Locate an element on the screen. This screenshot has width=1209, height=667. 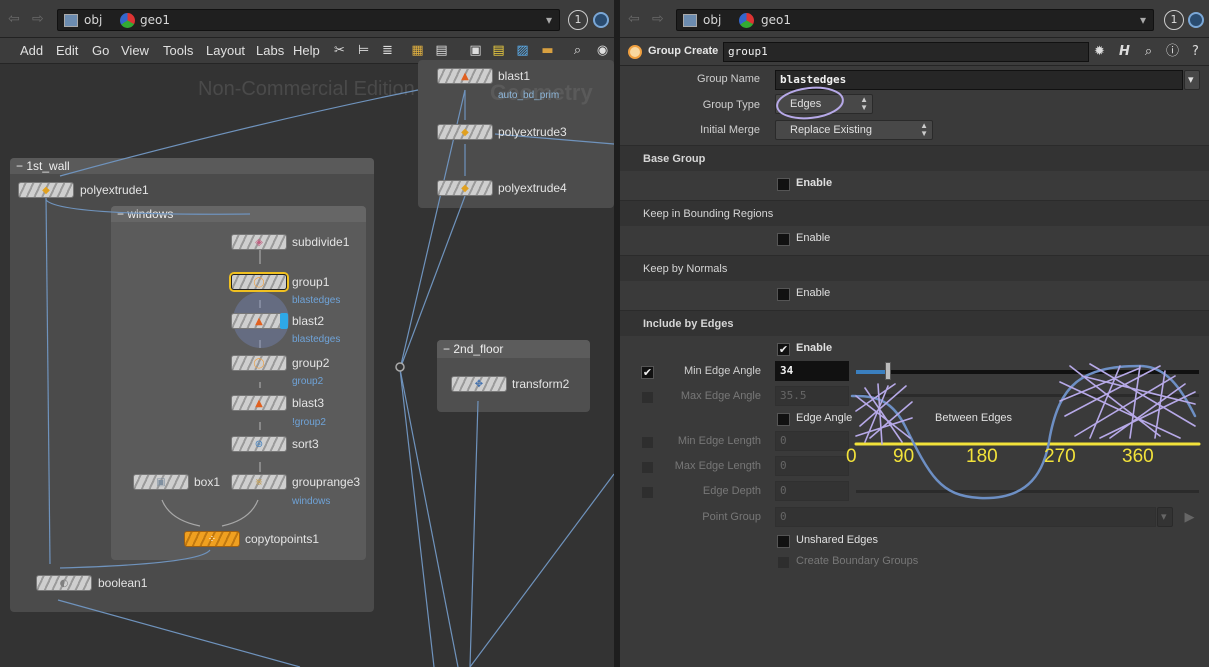
network-path-bar: ⇦ ⇨ obj geo1 ▾ 1 is located at coordinates (307, 19).